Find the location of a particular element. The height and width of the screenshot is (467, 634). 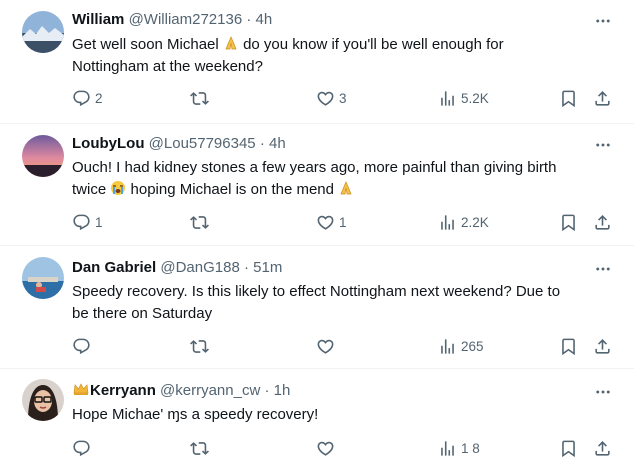

reply-count: 2 is located at coordinates (99, 98).